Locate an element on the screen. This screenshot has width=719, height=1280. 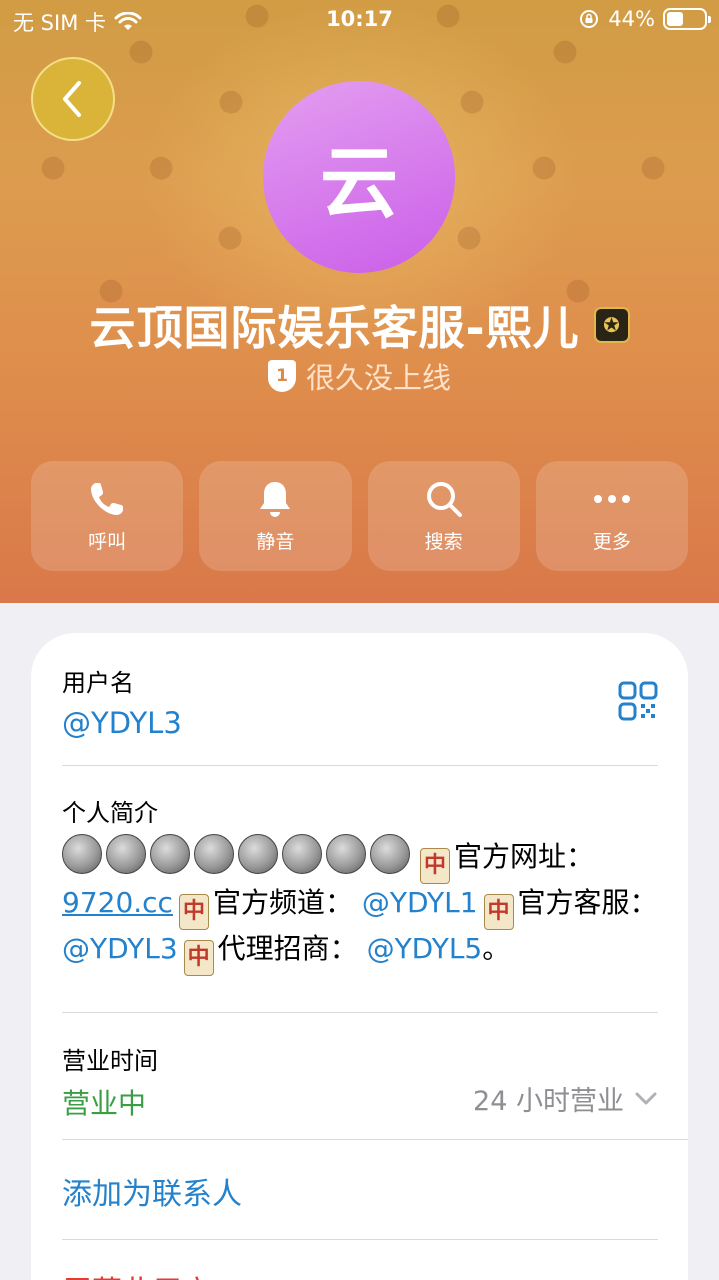
service-link: @YDYL3 is located at coordinates (120, 948).